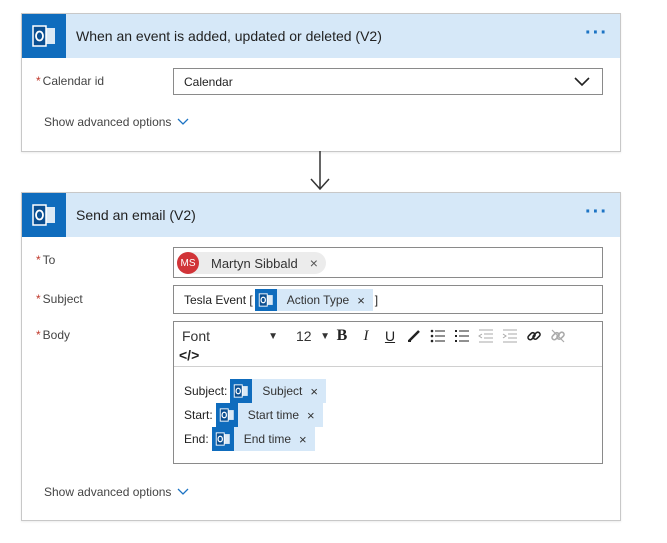 The height and width of the screenshot is (543, 667). I want to click on italic-button: I, so click(366, 336).